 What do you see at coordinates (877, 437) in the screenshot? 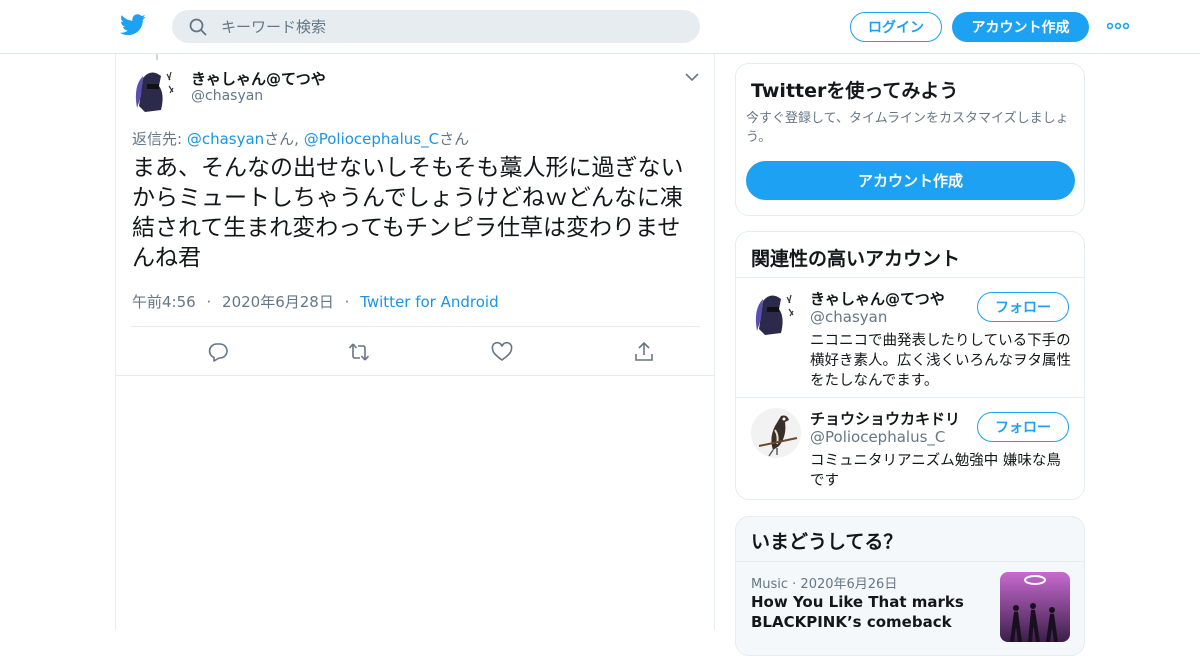
I see `related-account-handle: @Poliocephalus_C` at bounding box center [877, 437].